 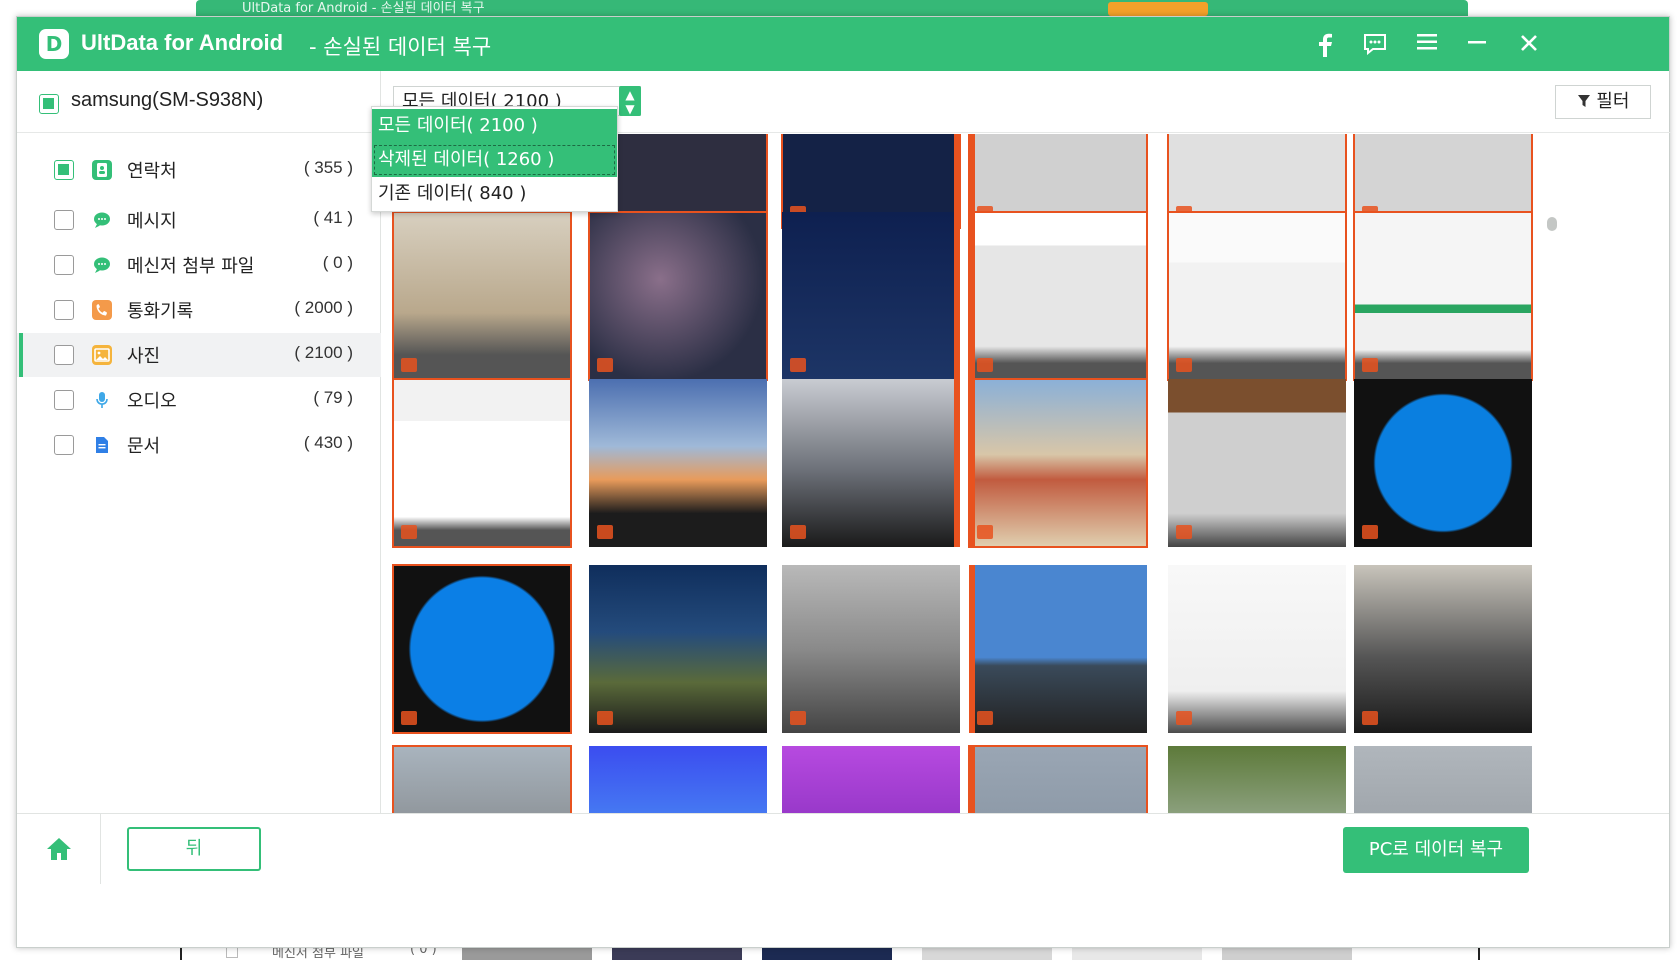 I want to click on category-label: 연락처, so click(x=152, y=171).